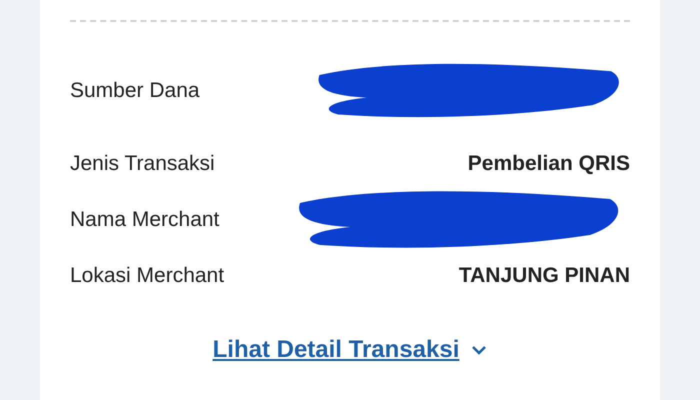  What do you see at coordinates (145, 220) in the screenshot?
I see `detail-label: Nama Merchant` at bounding box center [145, 220].